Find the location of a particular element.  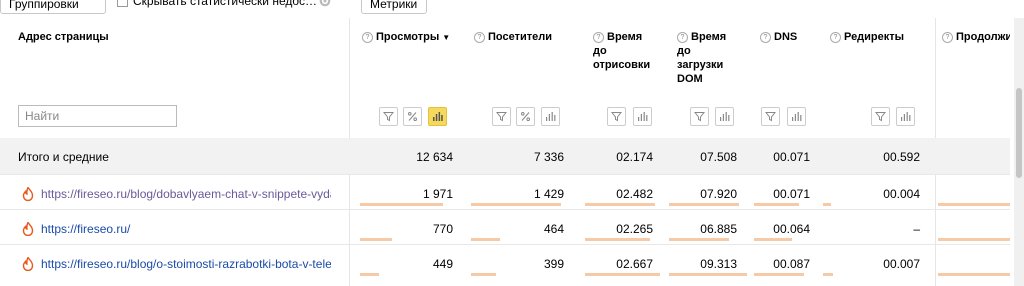

header-connection: ?Продолжительность установки соединения is located at coordinates (976, 37).